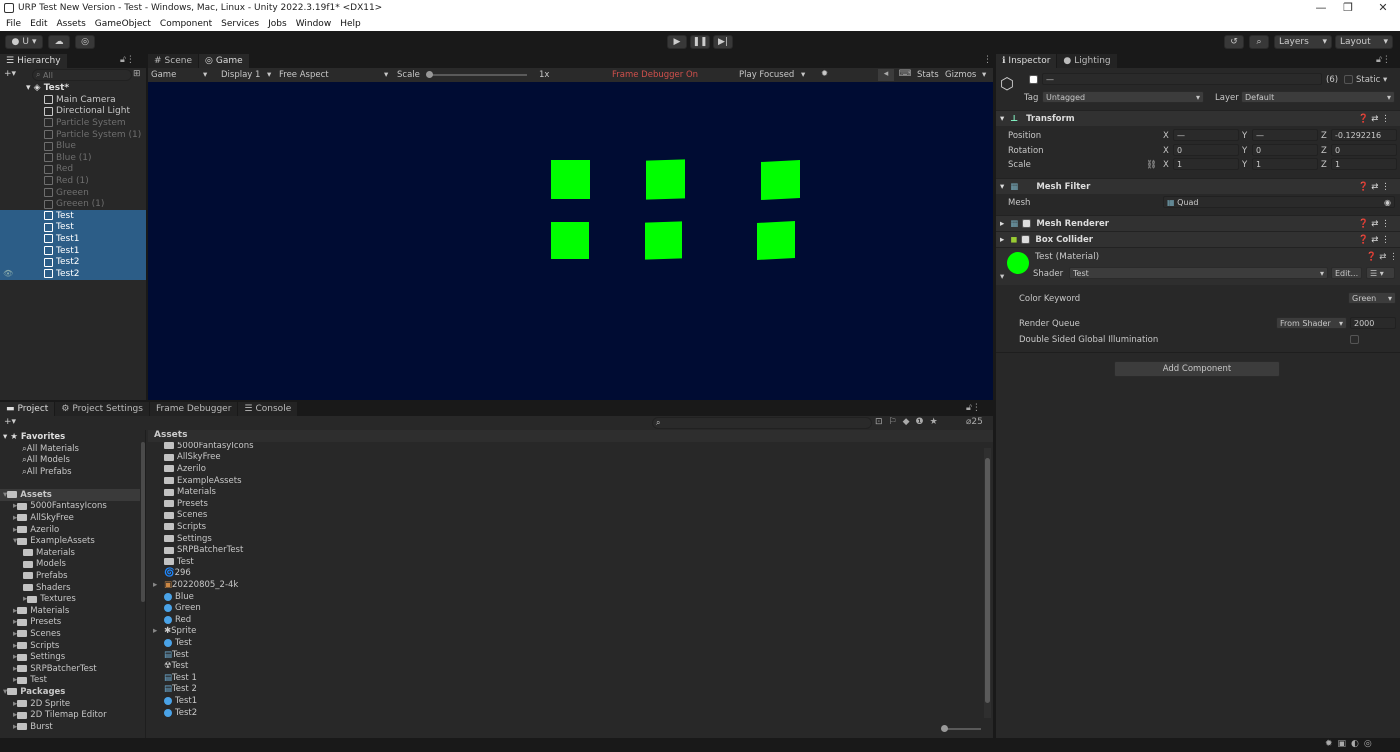 Image resolution: width=1400 pixels, height=752 pixels. Describe the element at coordinates (1364, 42) in the screenshot. I see `layout-dropdown: Layout ▾` at that location.